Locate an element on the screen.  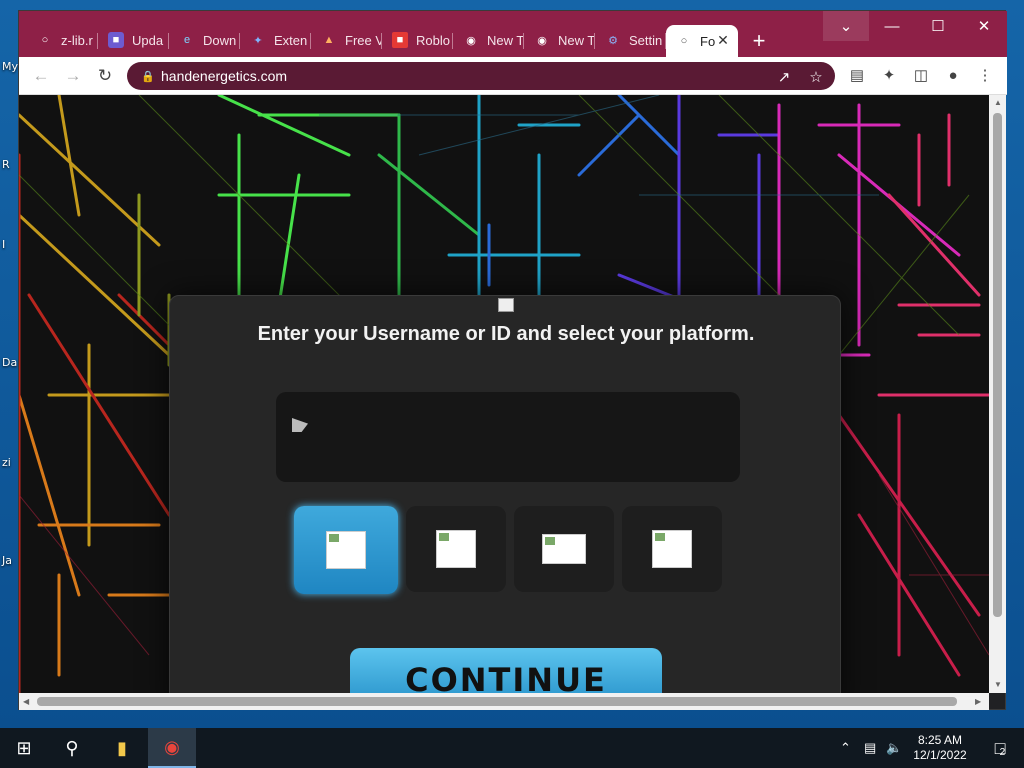
windows-icon: ⊞ is located at coordinates (24, 747).